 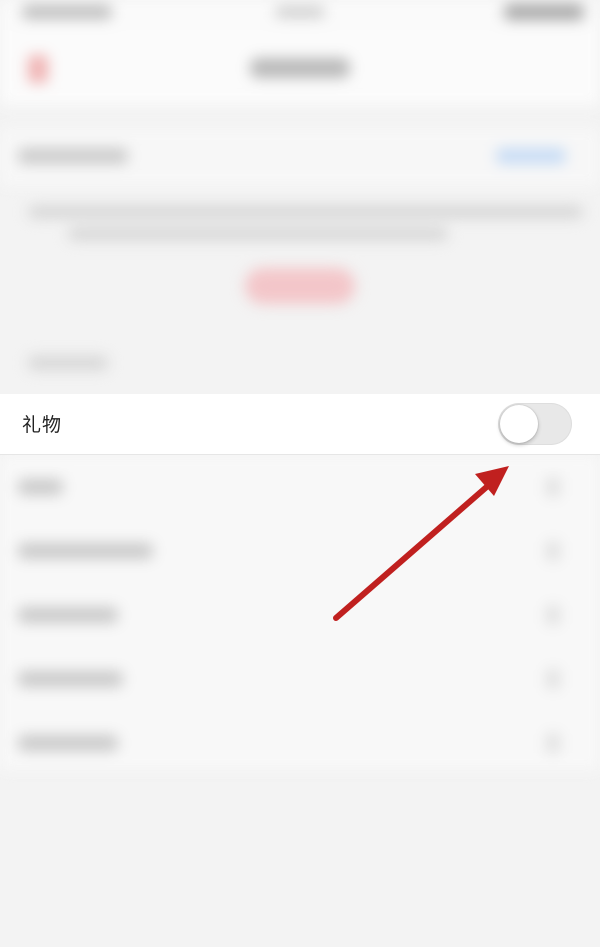 I want to click on toggle-knob, so click(x=519, y=424).